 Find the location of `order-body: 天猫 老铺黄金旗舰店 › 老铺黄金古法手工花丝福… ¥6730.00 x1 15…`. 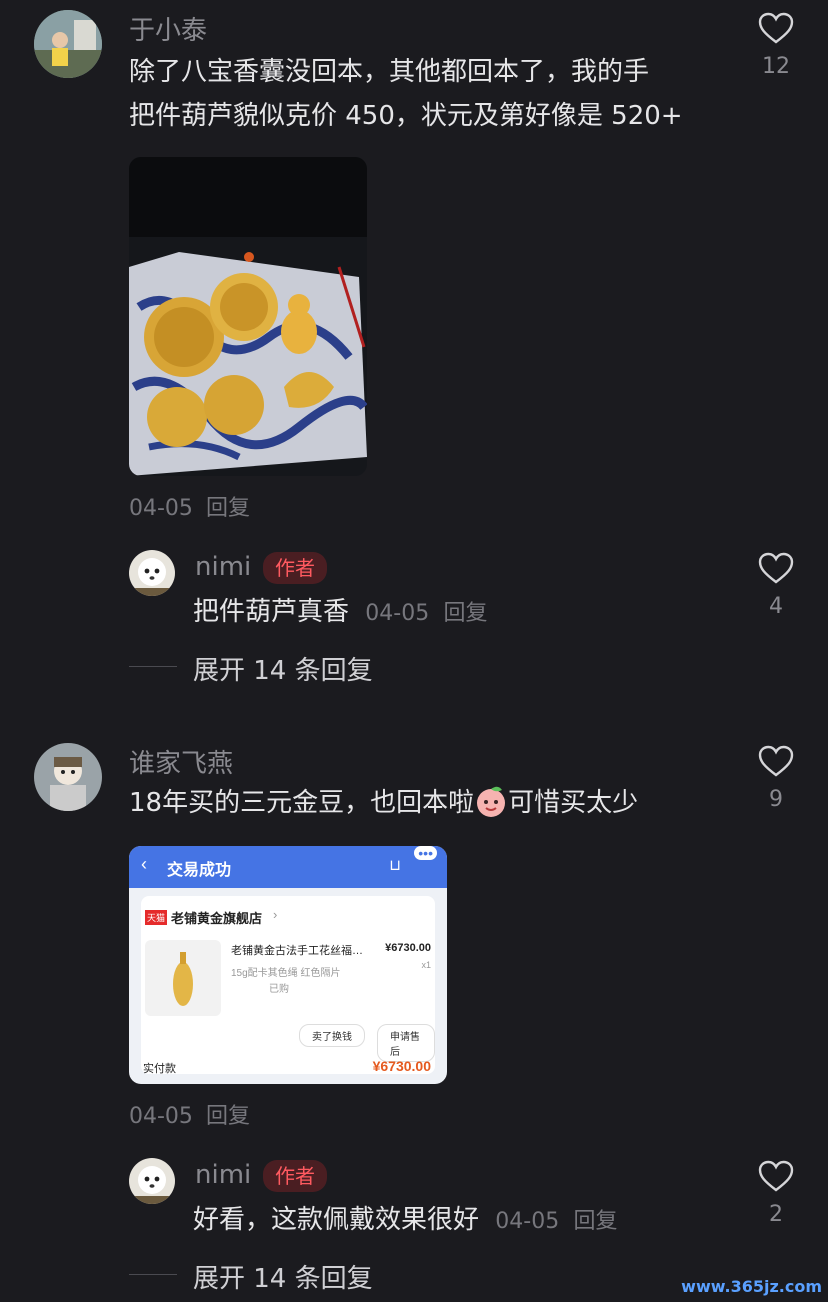

order-body: 天猫 老铺黄金旗舰店 › 老铺黄金古法手工花丝福… ¥6730.00 x1 15… is located at coordinates (288, 985).